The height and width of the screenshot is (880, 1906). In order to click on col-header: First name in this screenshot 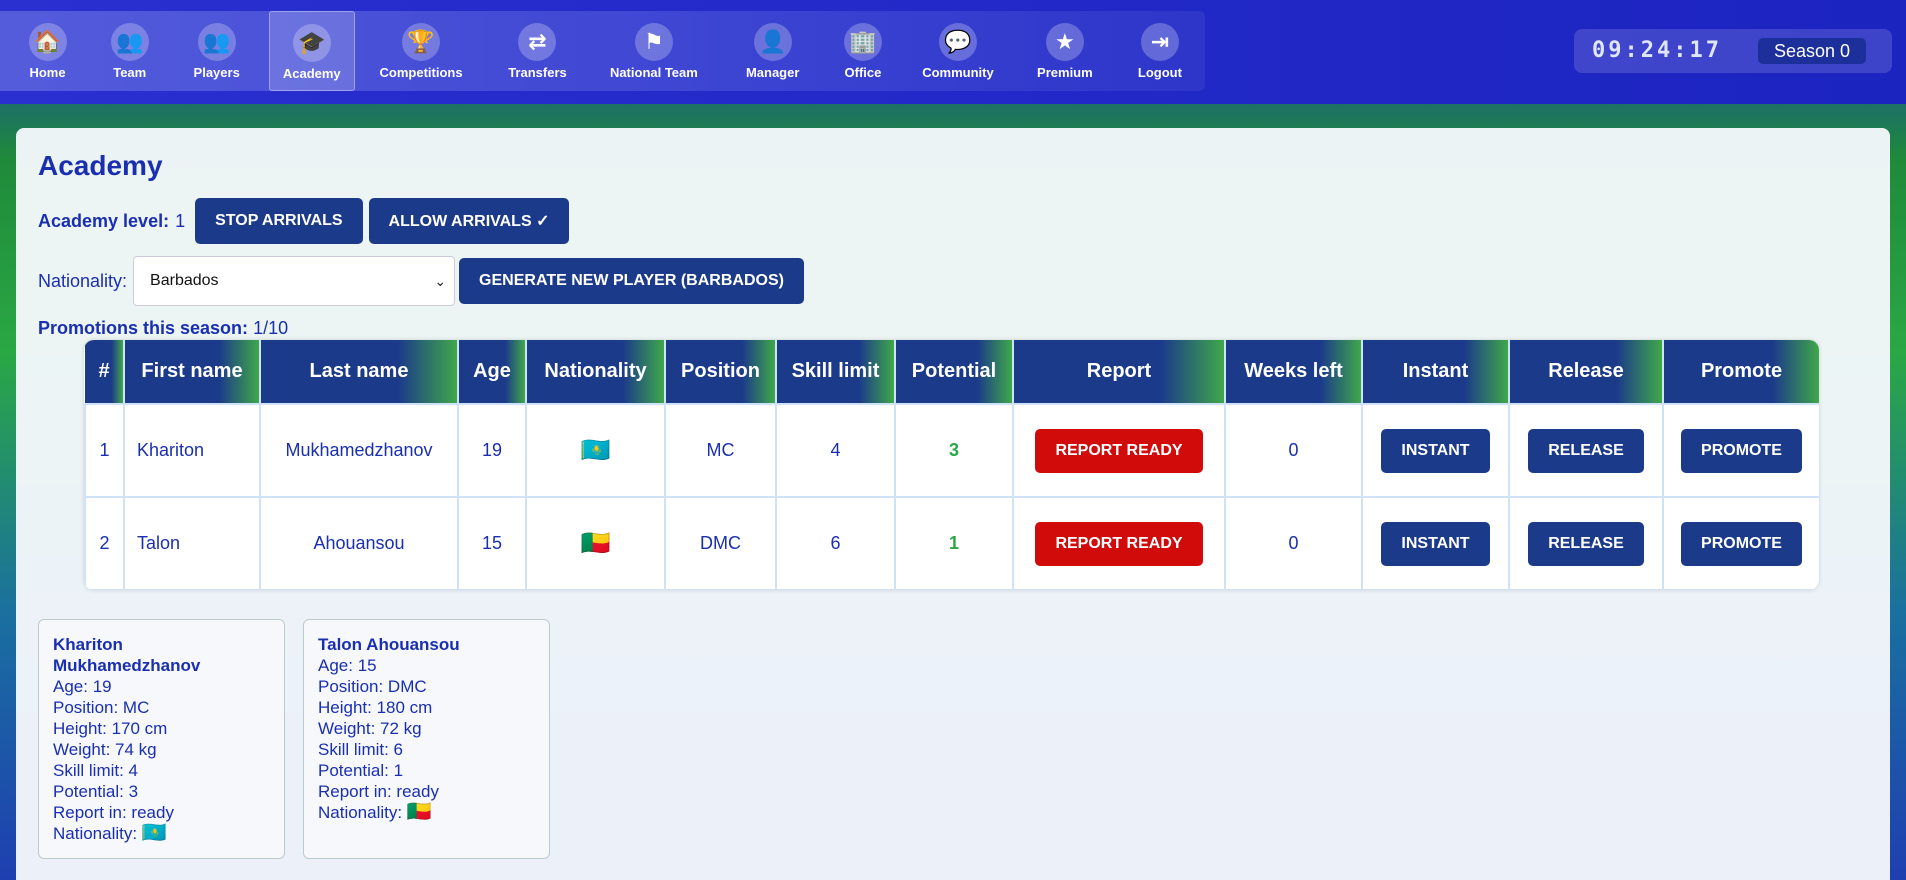, I will do `click(192, 372)`.